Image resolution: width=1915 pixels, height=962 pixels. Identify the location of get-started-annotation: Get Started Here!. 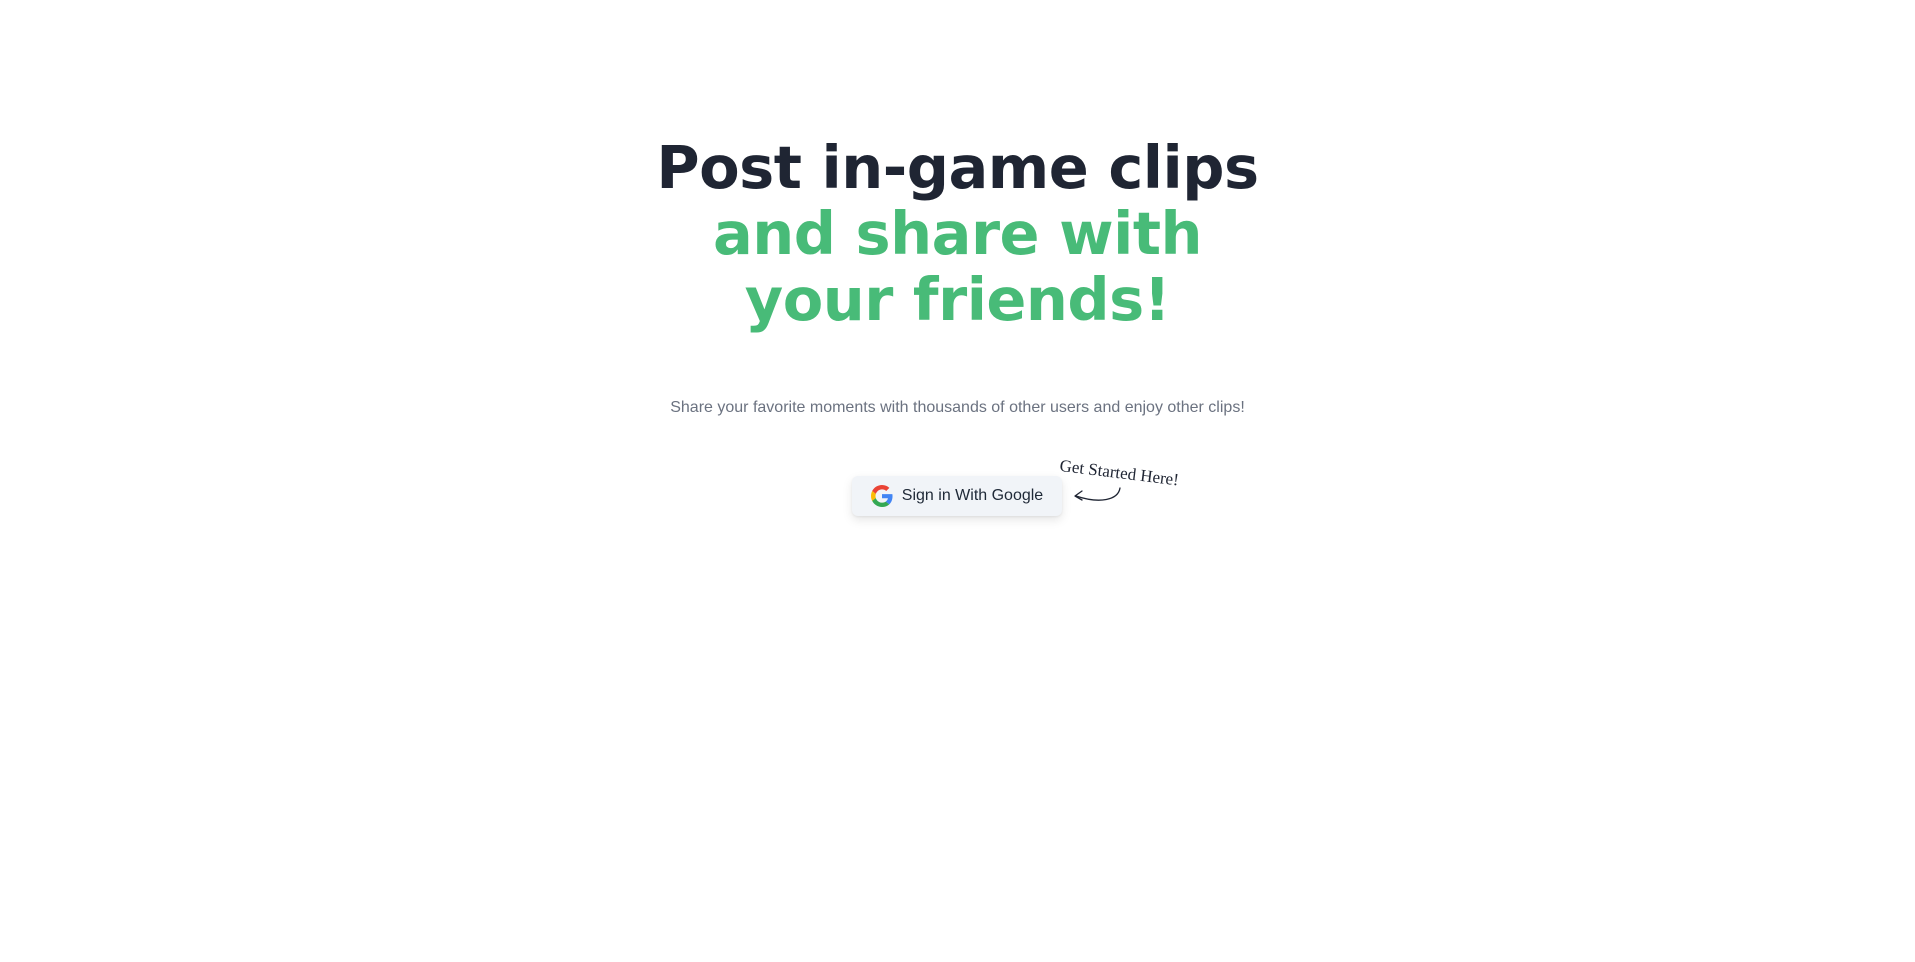
(1133, 482).